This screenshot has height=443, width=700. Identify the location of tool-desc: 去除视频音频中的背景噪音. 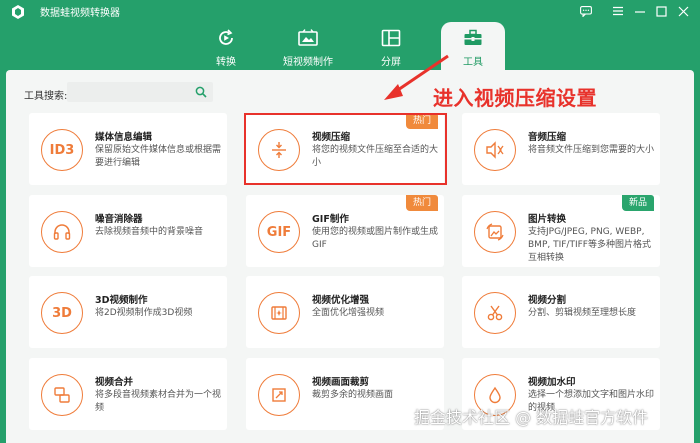
(149, 232).